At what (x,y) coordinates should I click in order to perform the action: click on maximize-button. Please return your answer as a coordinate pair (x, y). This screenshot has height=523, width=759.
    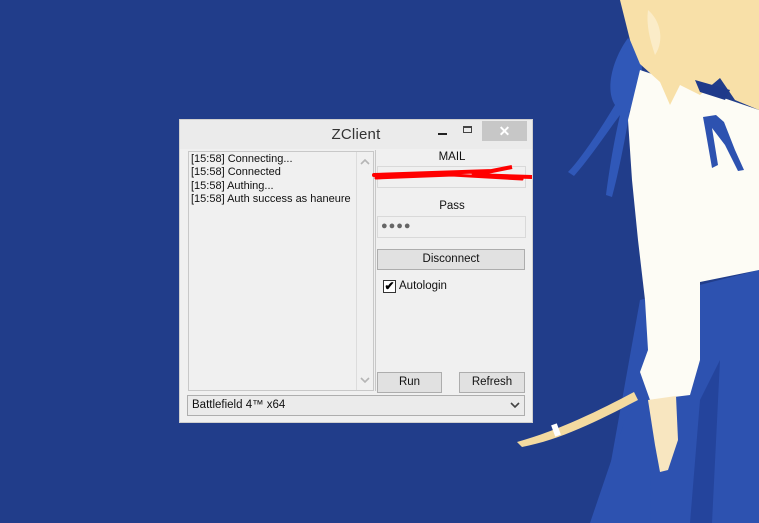
    Looking at the image, I should click on (469, 131).